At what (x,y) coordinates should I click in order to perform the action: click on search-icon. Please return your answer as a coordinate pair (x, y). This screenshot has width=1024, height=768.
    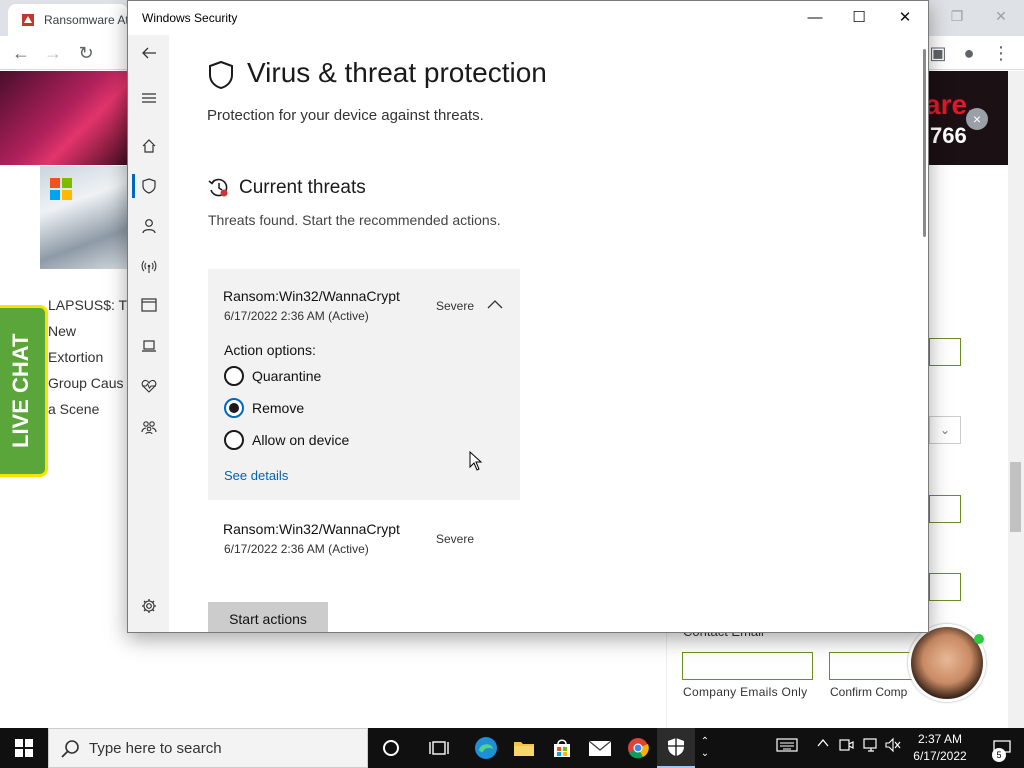
    Looking at the image, I should click on (70, 749).